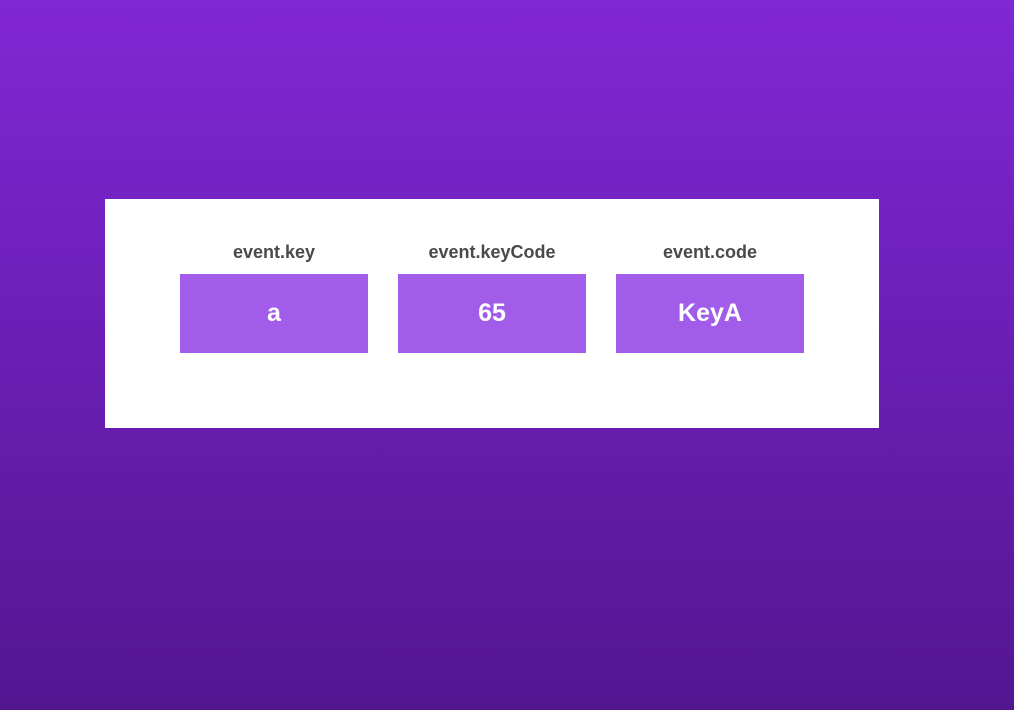  What do you see at coordinates (274, 313) in the screenshot?
I see `event-key-value: a` at bounding box center [274, 313].